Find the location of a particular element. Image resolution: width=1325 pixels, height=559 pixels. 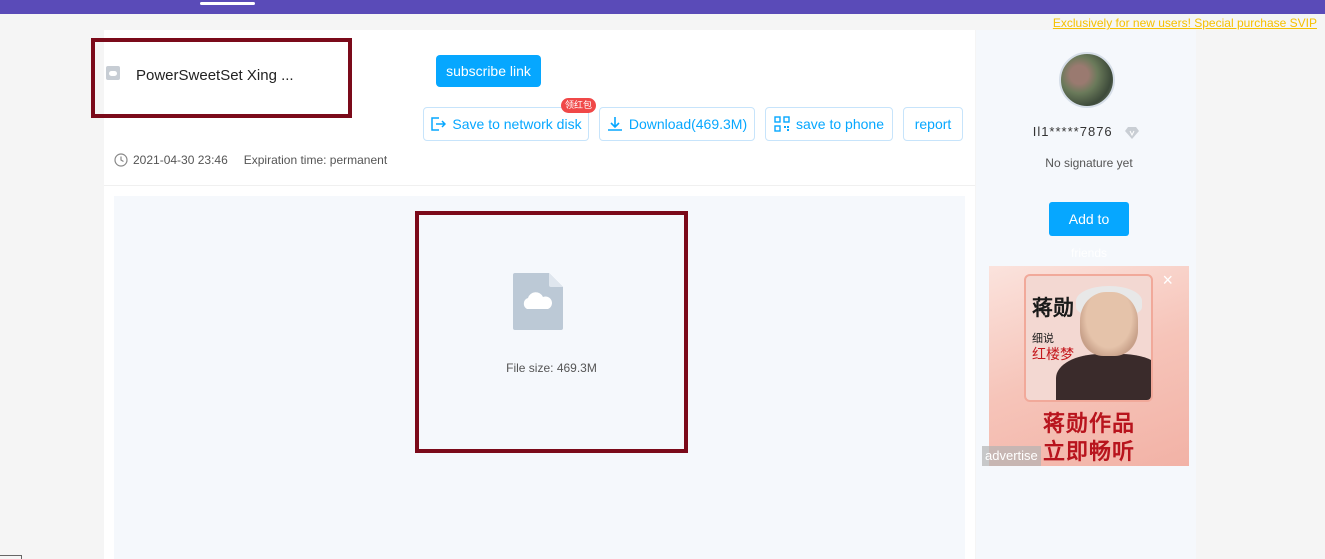

avatar is located at coordinates (1087, 80).